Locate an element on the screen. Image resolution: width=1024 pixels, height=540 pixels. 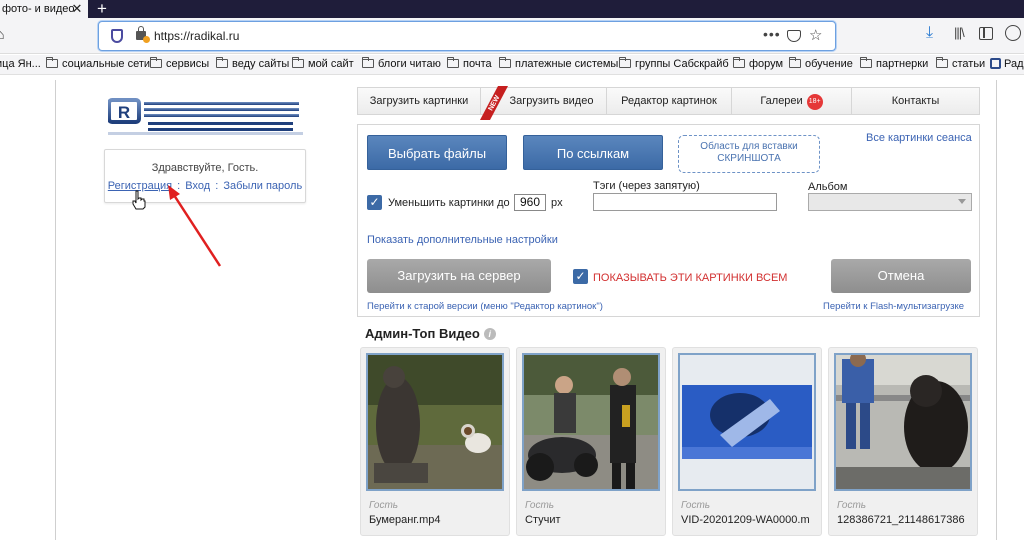
resize-label: Уменьшить картинки до is located at coordinates (449, 203).